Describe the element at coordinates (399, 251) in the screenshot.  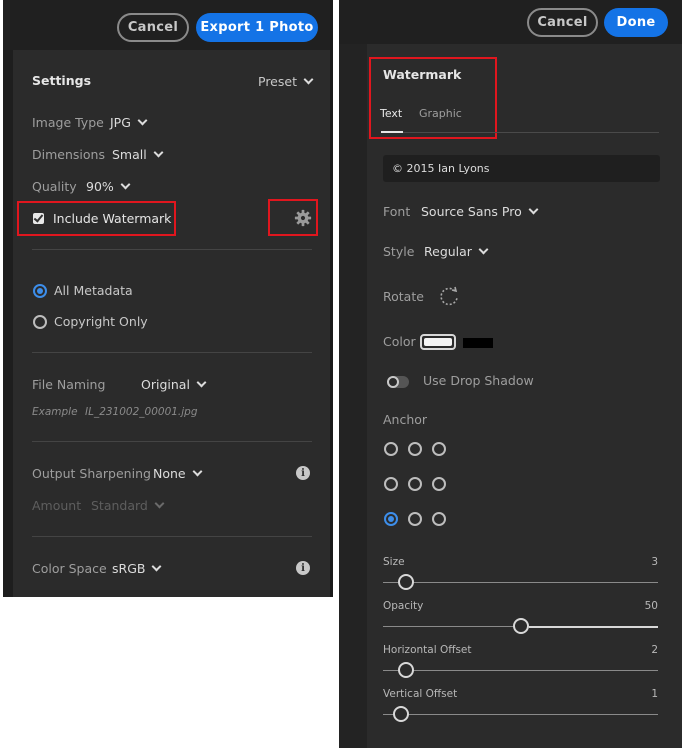
I see `style-label: Style` at that location.